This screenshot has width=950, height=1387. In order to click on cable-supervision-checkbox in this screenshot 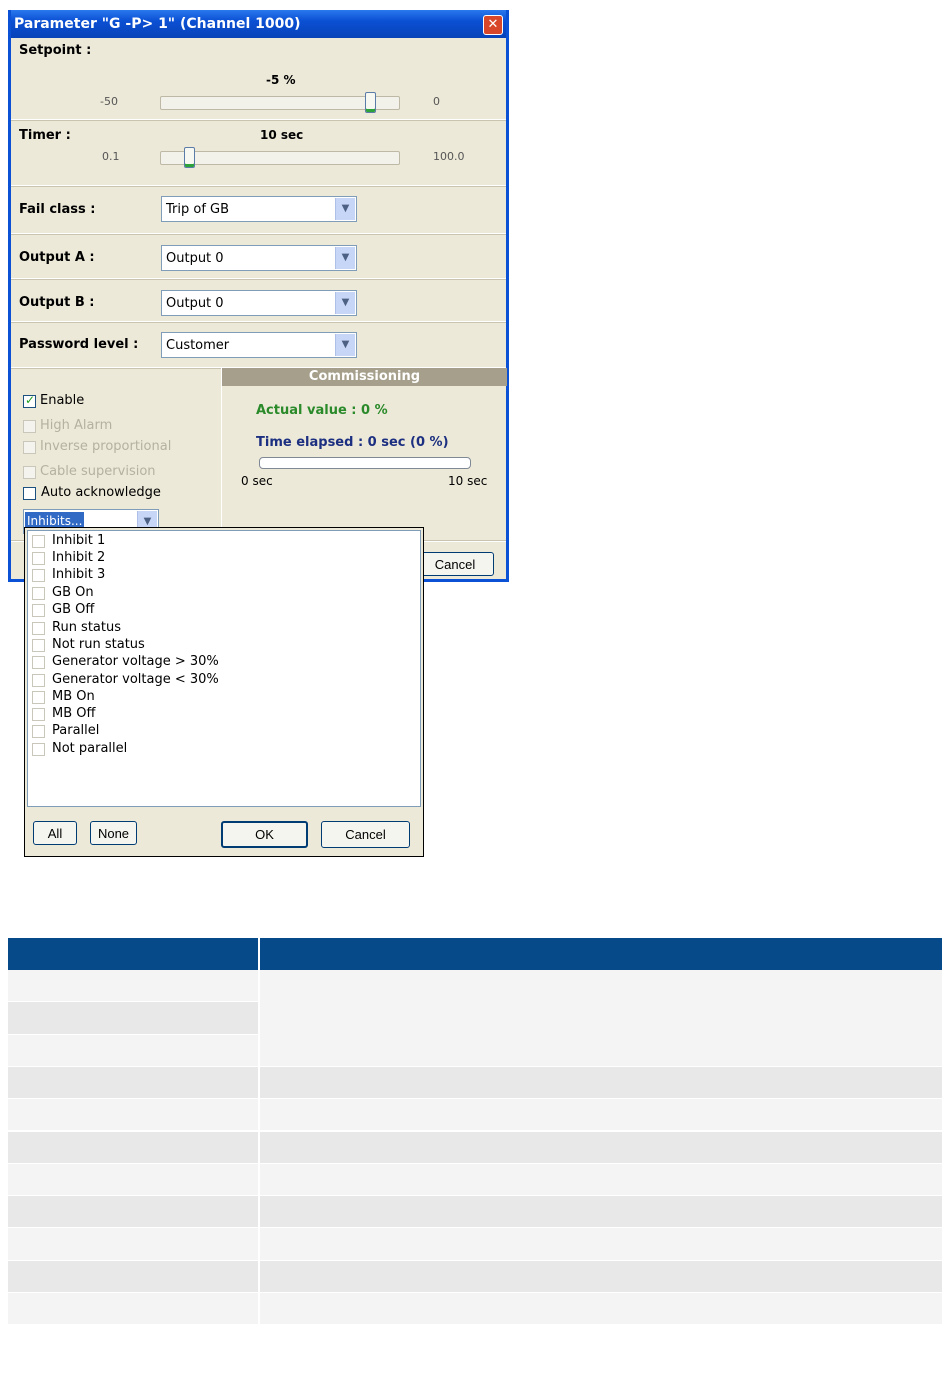, I will do `click(29, 472)`.